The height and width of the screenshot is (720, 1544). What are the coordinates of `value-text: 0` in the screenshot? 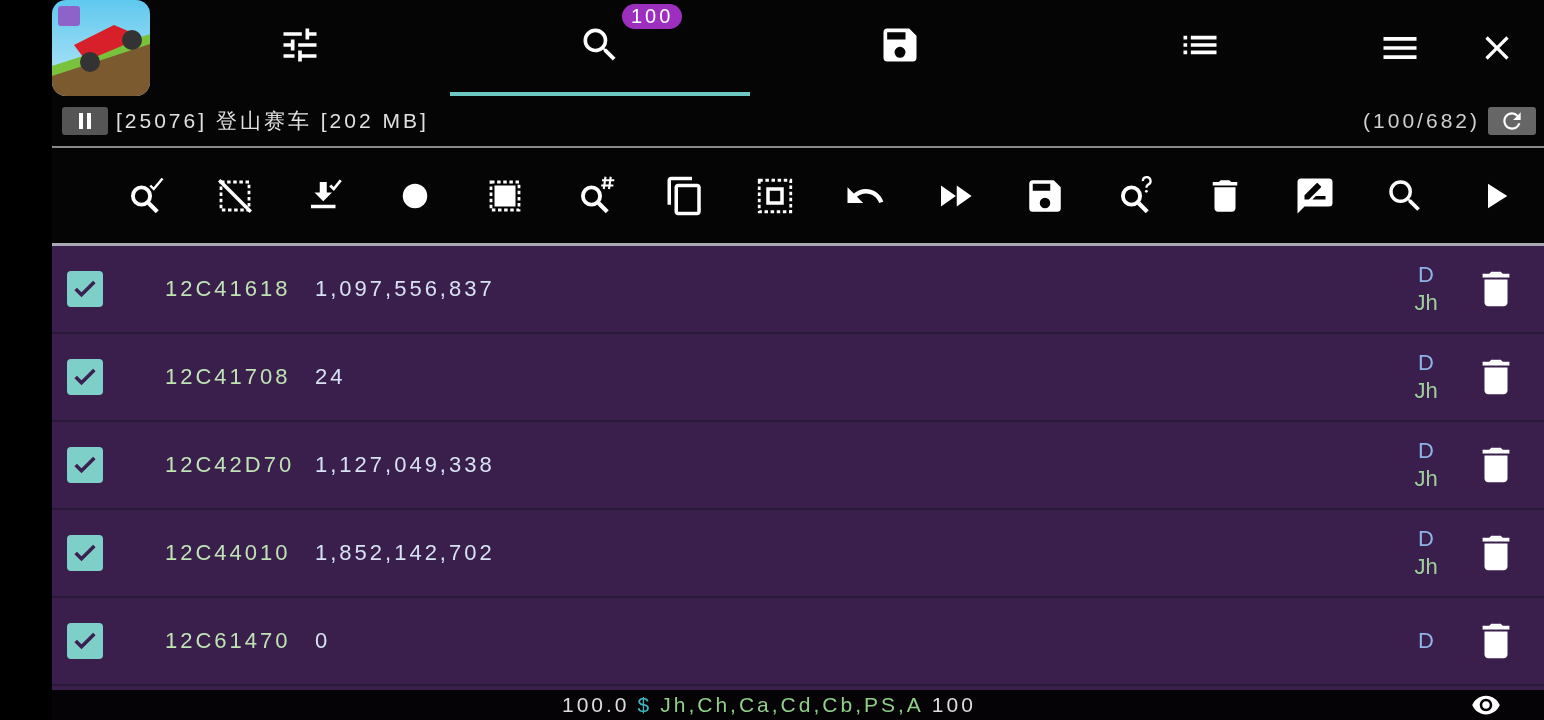 It's located at (323, 641).